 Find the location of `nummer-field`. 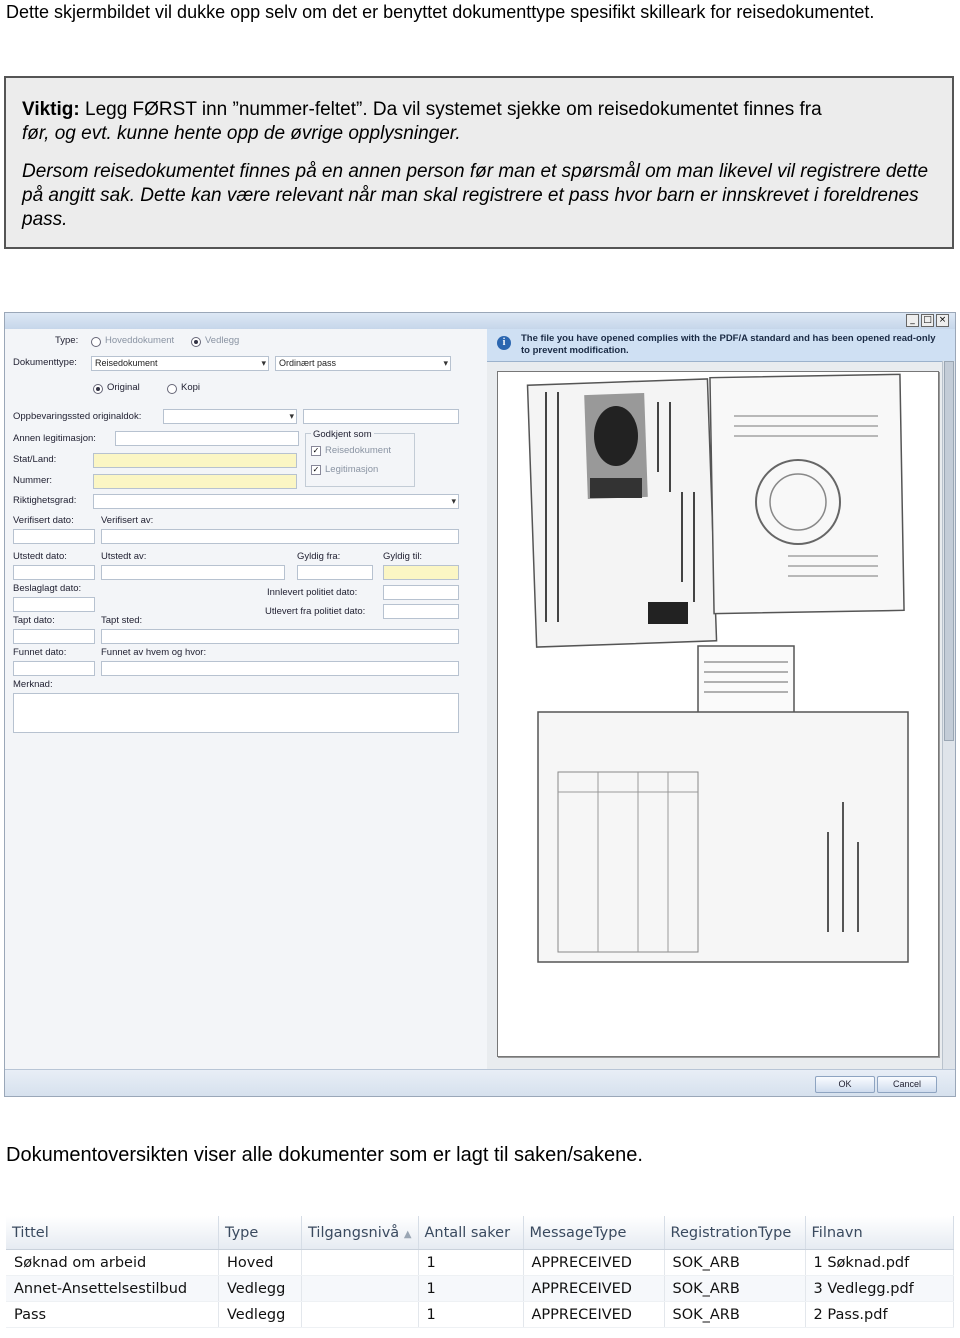

nummer-field is located at coordinates (195, 481).